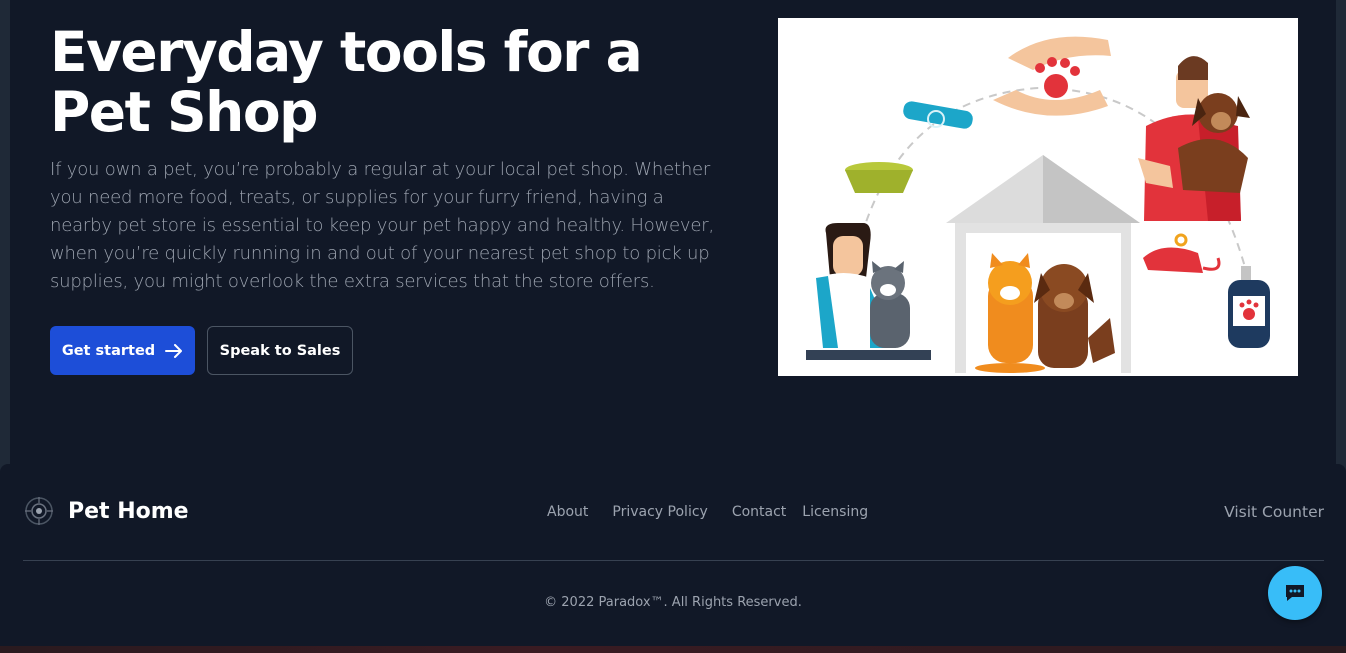  I want to click on bottom-edge, so click(673, 649).